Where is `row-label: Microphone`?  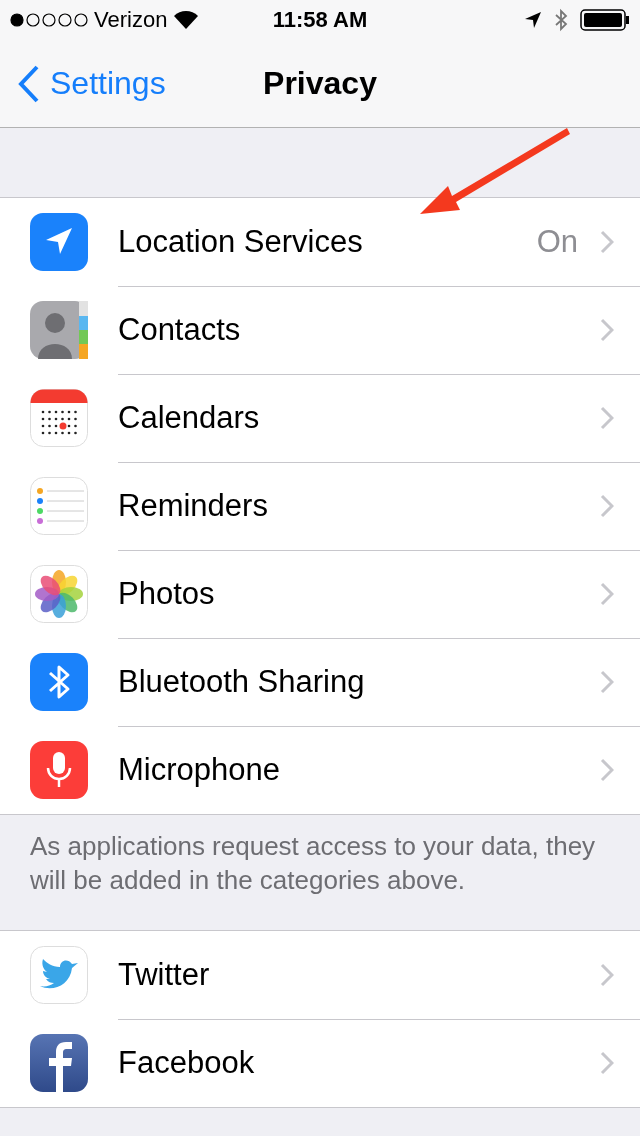 row-label: Microphone is located at coordinates (199, 770).